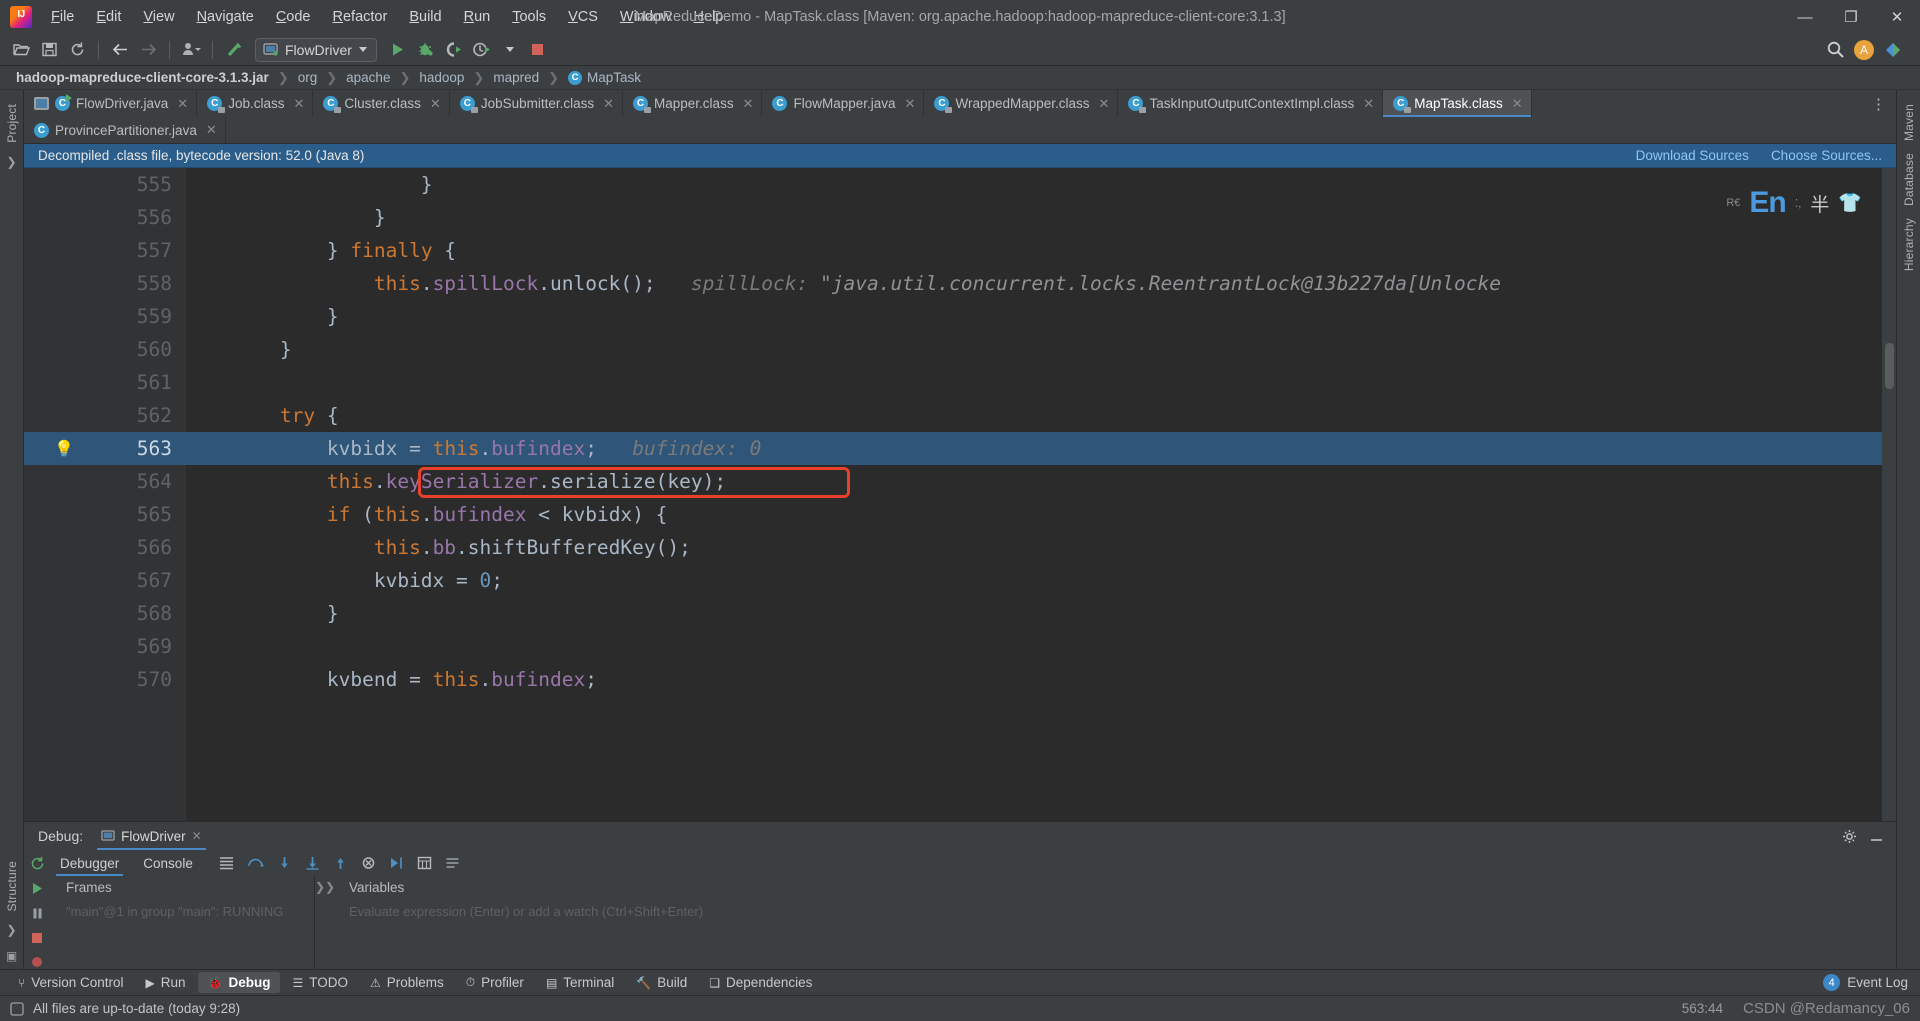  What do you see at coordinates (77, 50) in the screenshot?
I see `sync-icon` at bounding box center [77, 50].